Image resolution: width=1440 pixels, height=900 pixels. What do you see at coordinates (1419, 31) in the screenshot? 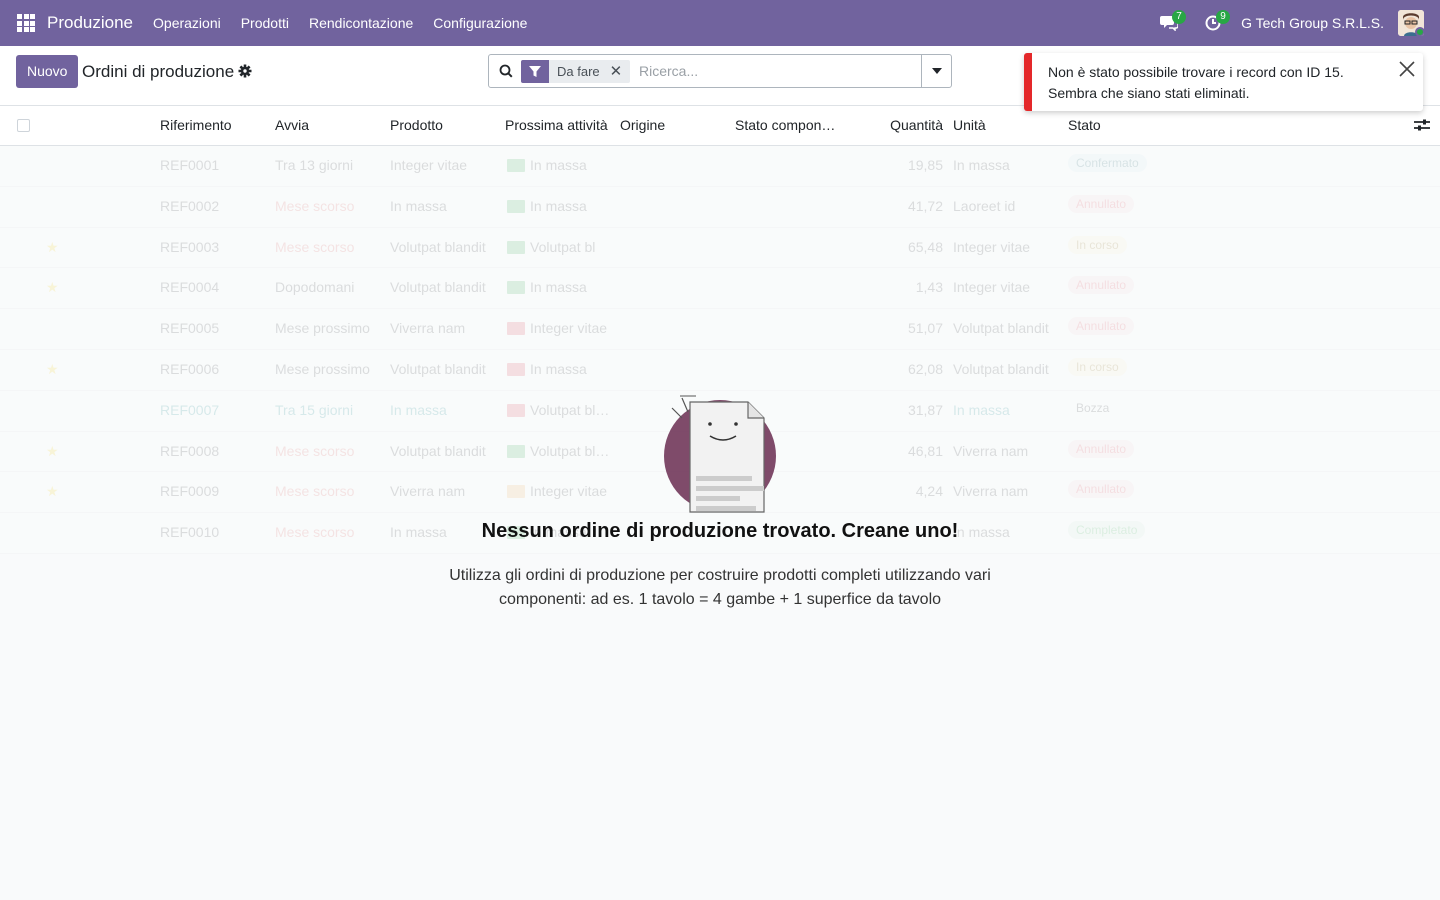
I see `online-status-indicator` at bounding box center [1419, 31].